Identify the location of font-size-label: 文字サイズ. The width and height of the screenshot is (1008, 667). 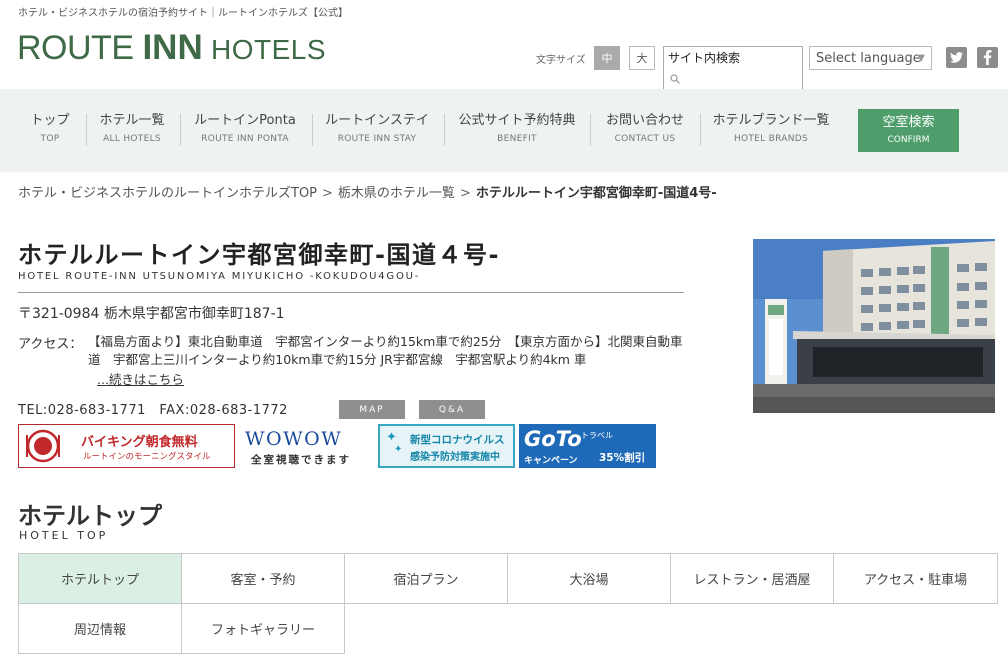
(561, 60).